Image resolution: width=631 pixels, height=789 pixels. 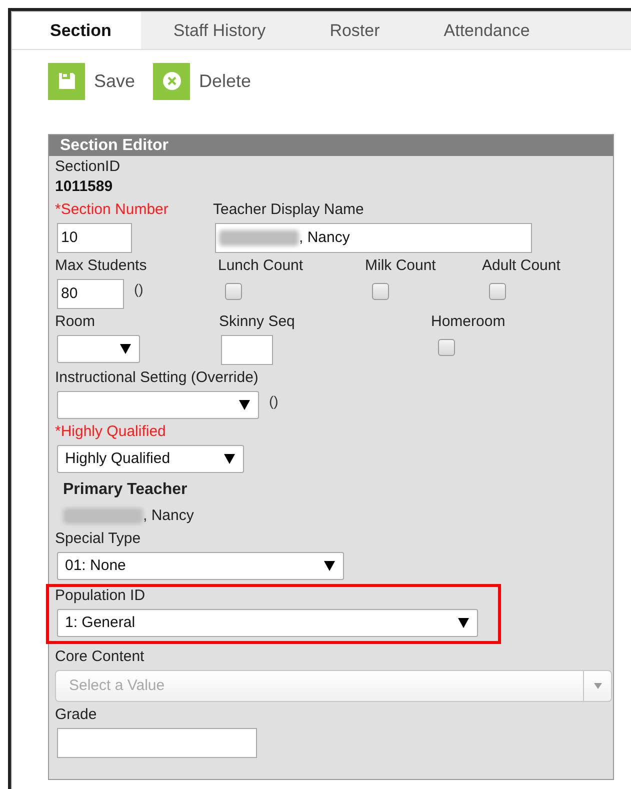 I want to click on field-label: *Section Number, so click(x=112, y=210).